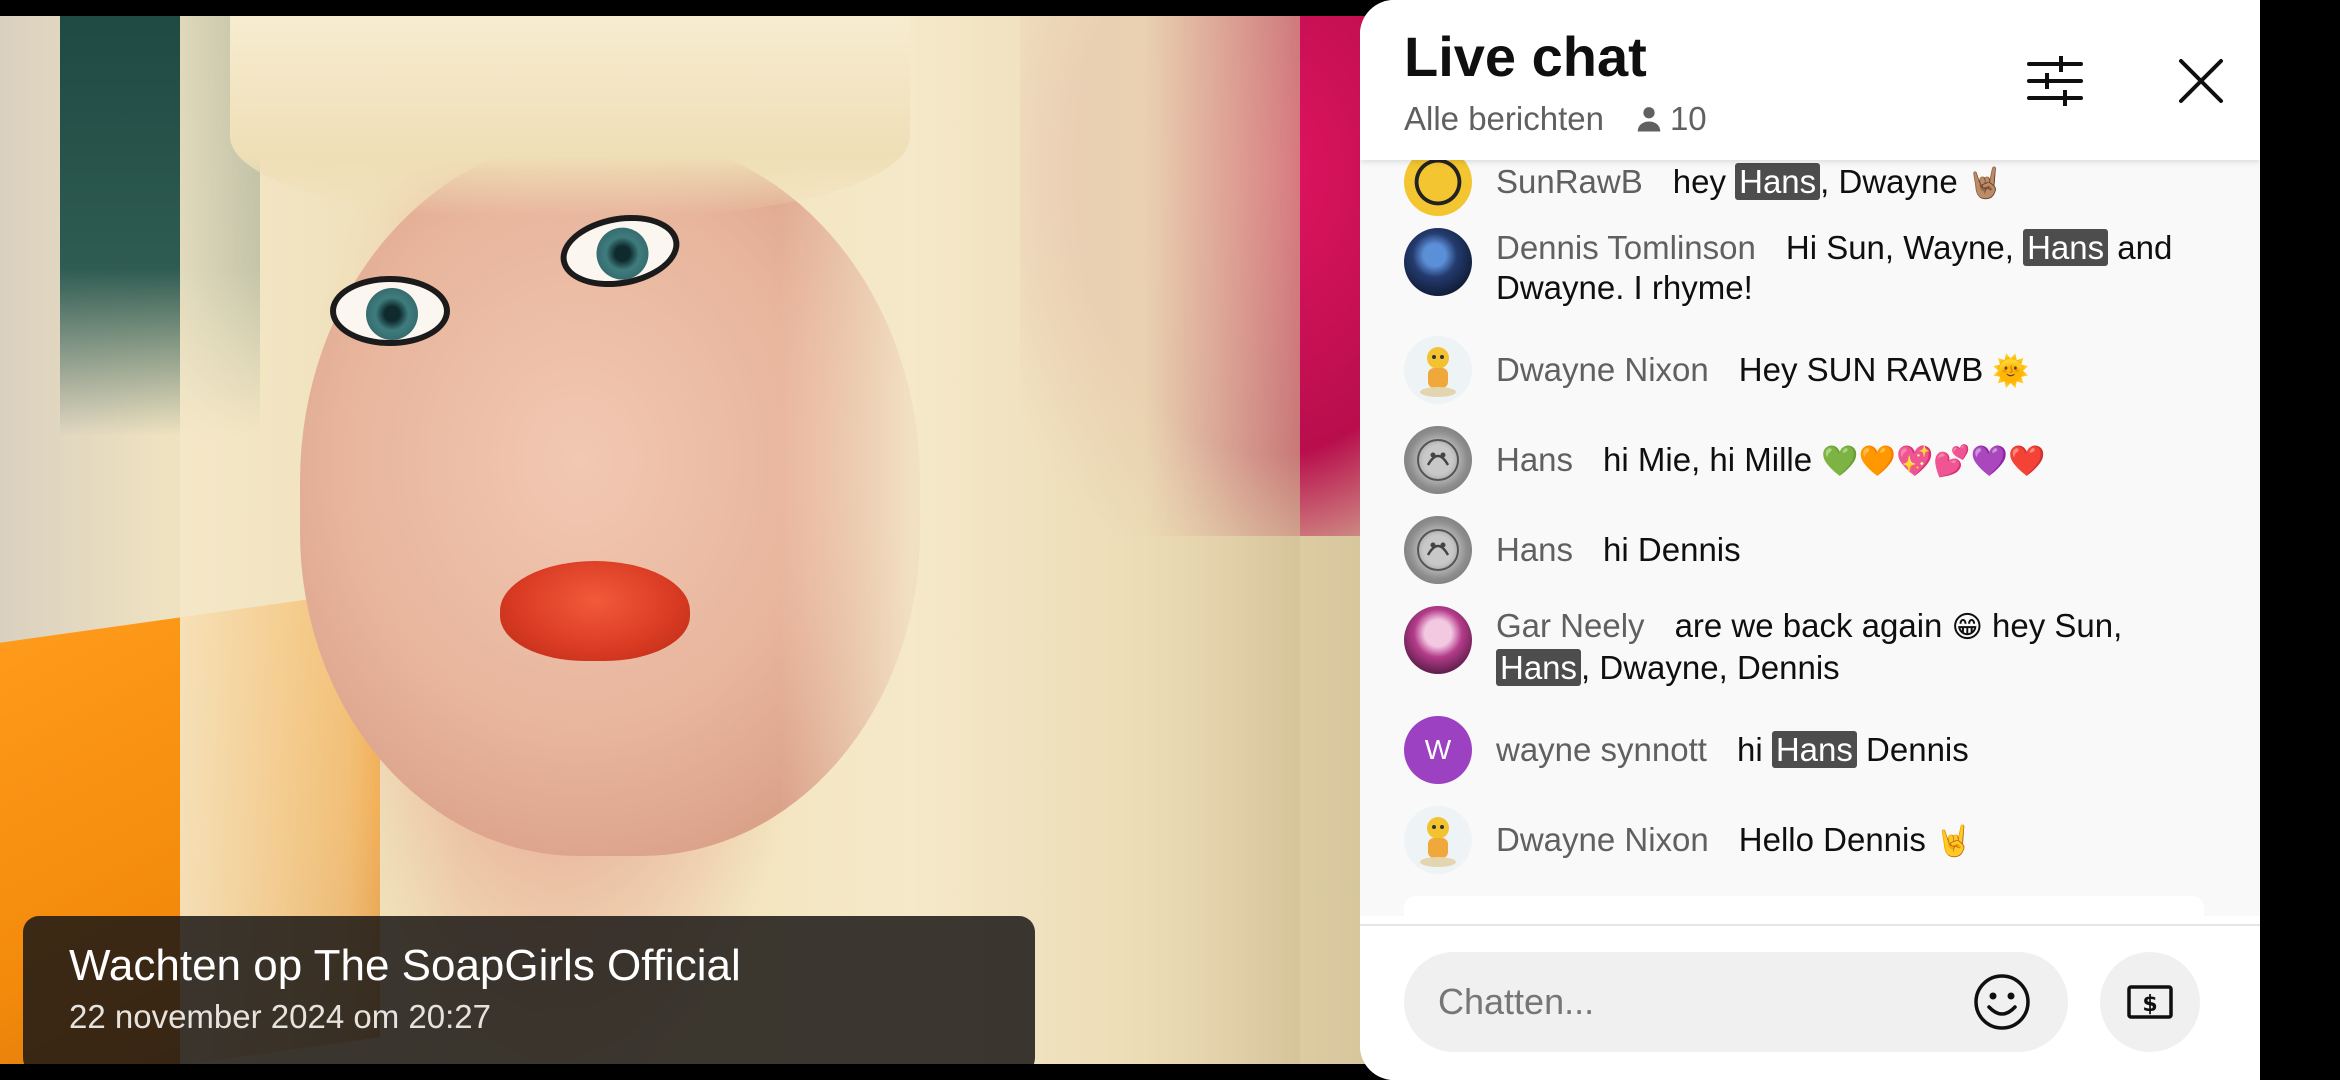 The height and width of the screenshot is (1080, 2340). Describe the element at coordinates (1569, 181) in the screenshot. I see `message-author: SunRawB` at that location.